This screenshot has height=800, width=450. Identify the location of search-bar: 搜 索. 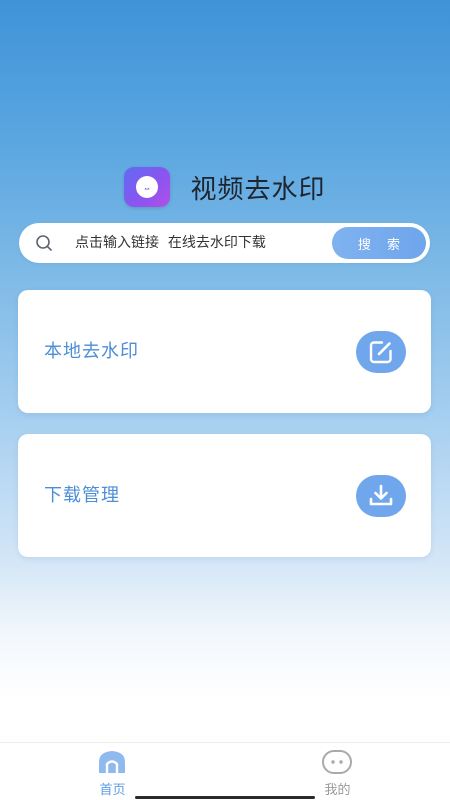
(224, 243).